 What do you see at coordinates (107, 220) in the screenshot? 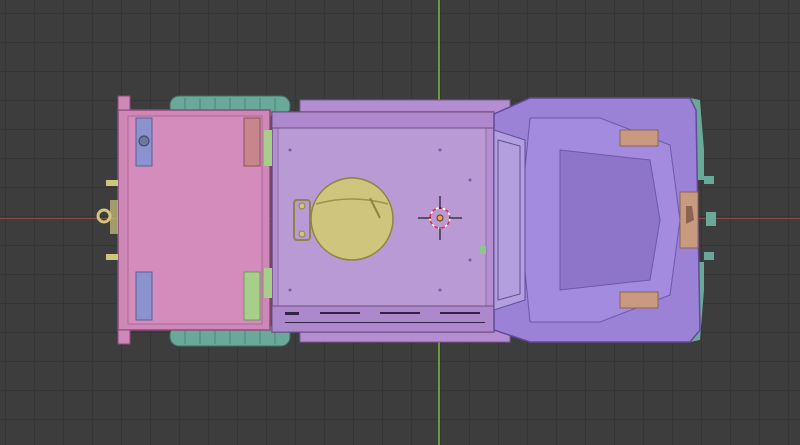
I see `tow-hitch` at bounding box center [107, 220].